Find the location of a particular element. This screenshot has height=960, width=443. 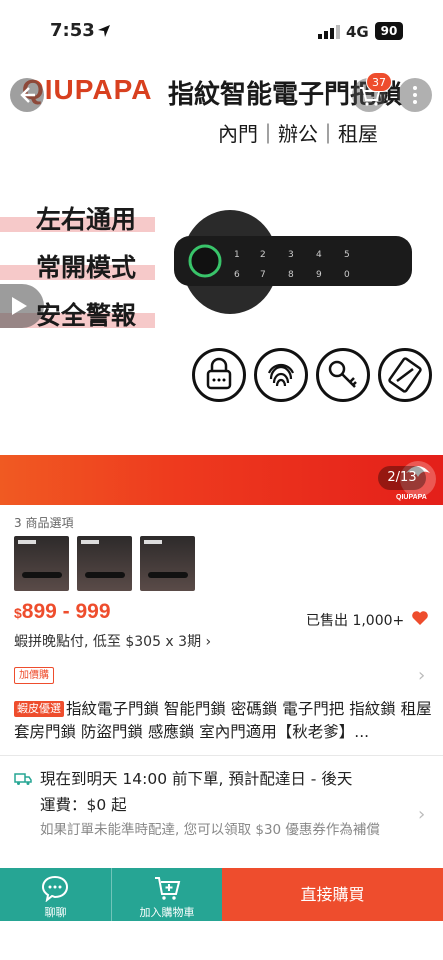

lock-key: 7 is located at coordinates (263, 275).